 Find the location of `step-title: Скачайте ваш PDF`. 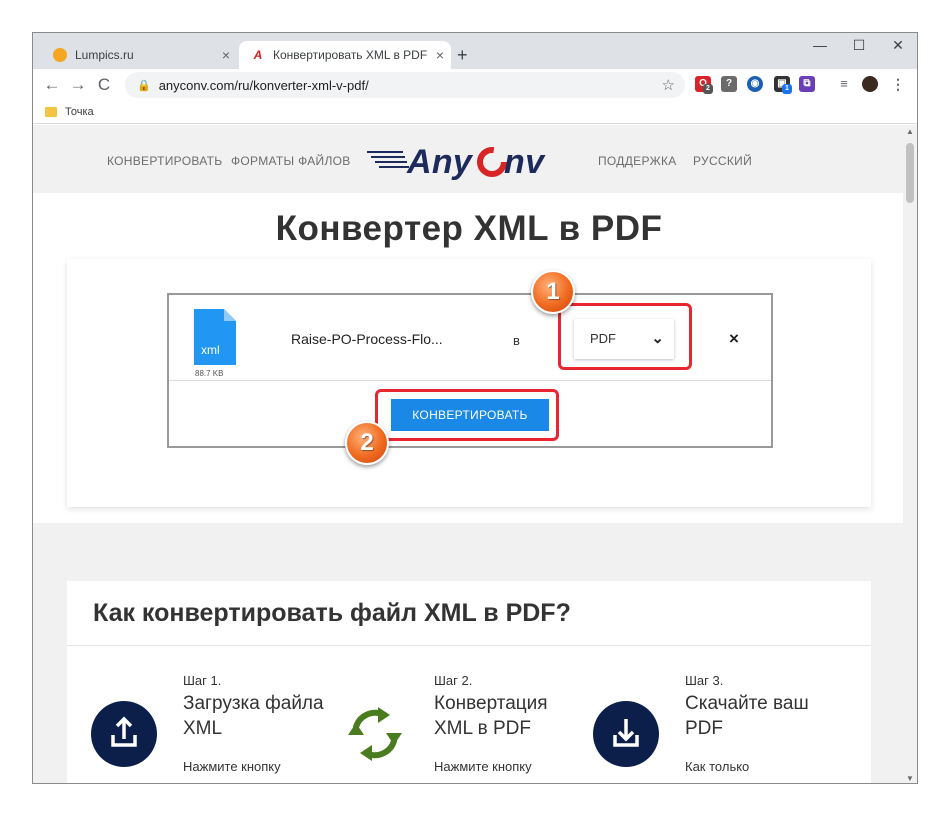

step-title: Скачайте ваш PDF is located at coordinates (747, 716).